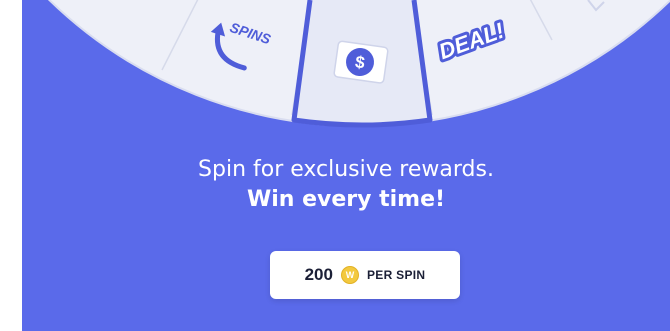 This screenshot has width=670, height=331. Describe the element at coordinates (361, 62) in the screenshot. I see `segment-dollar: $` at that location.